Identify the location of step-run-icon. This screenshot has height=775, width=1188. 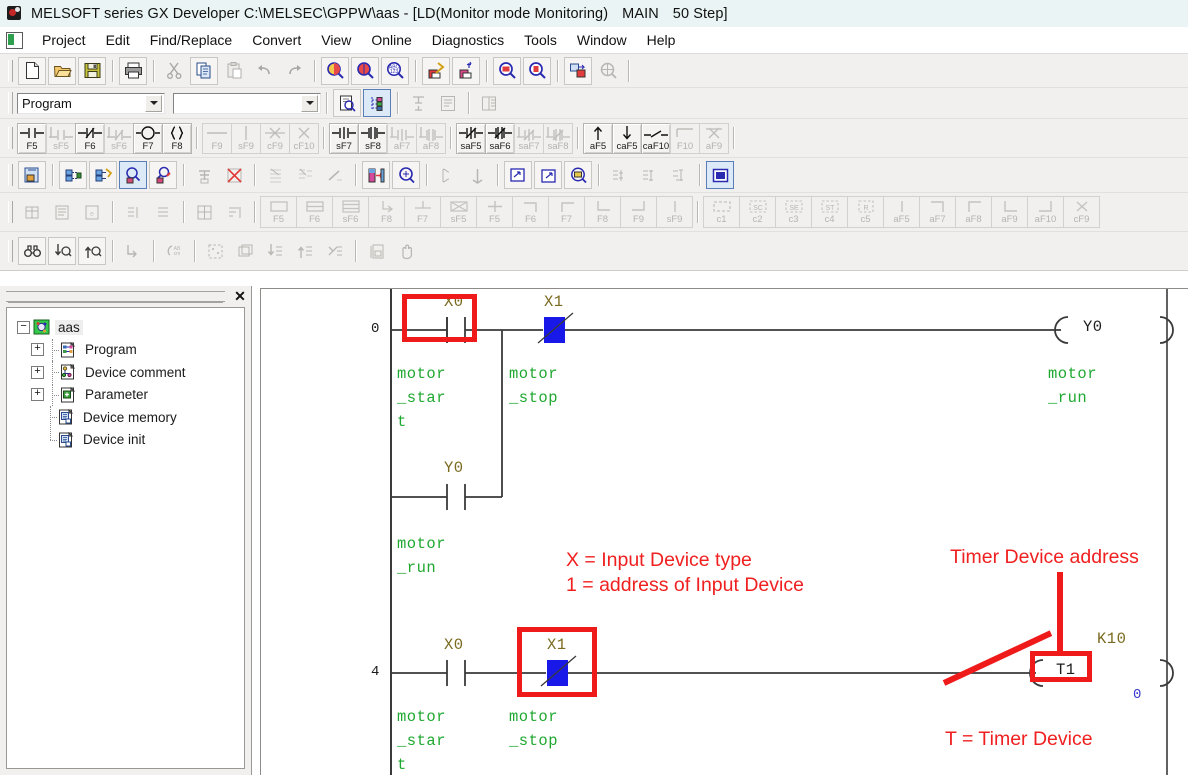
(275, 175).